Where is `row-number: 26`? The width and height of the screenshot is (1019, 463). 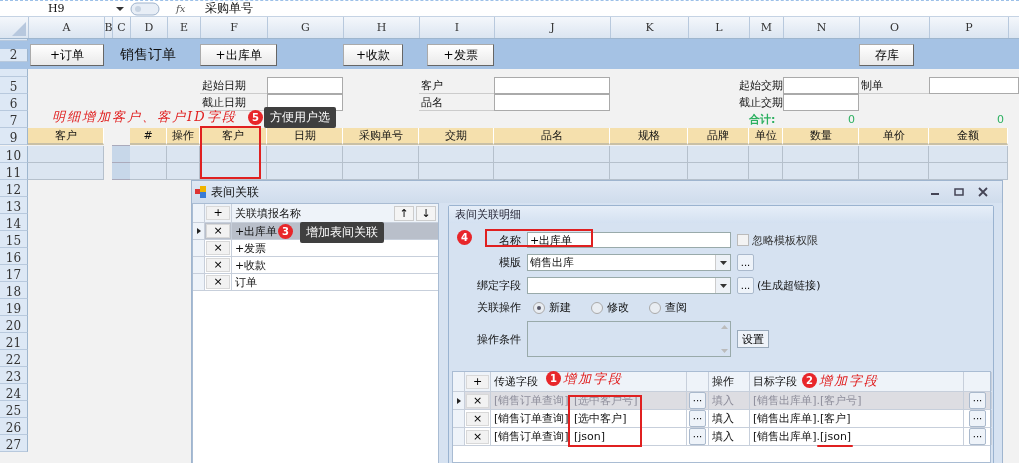
row-number: 26 is located at coordinates (14, 426).